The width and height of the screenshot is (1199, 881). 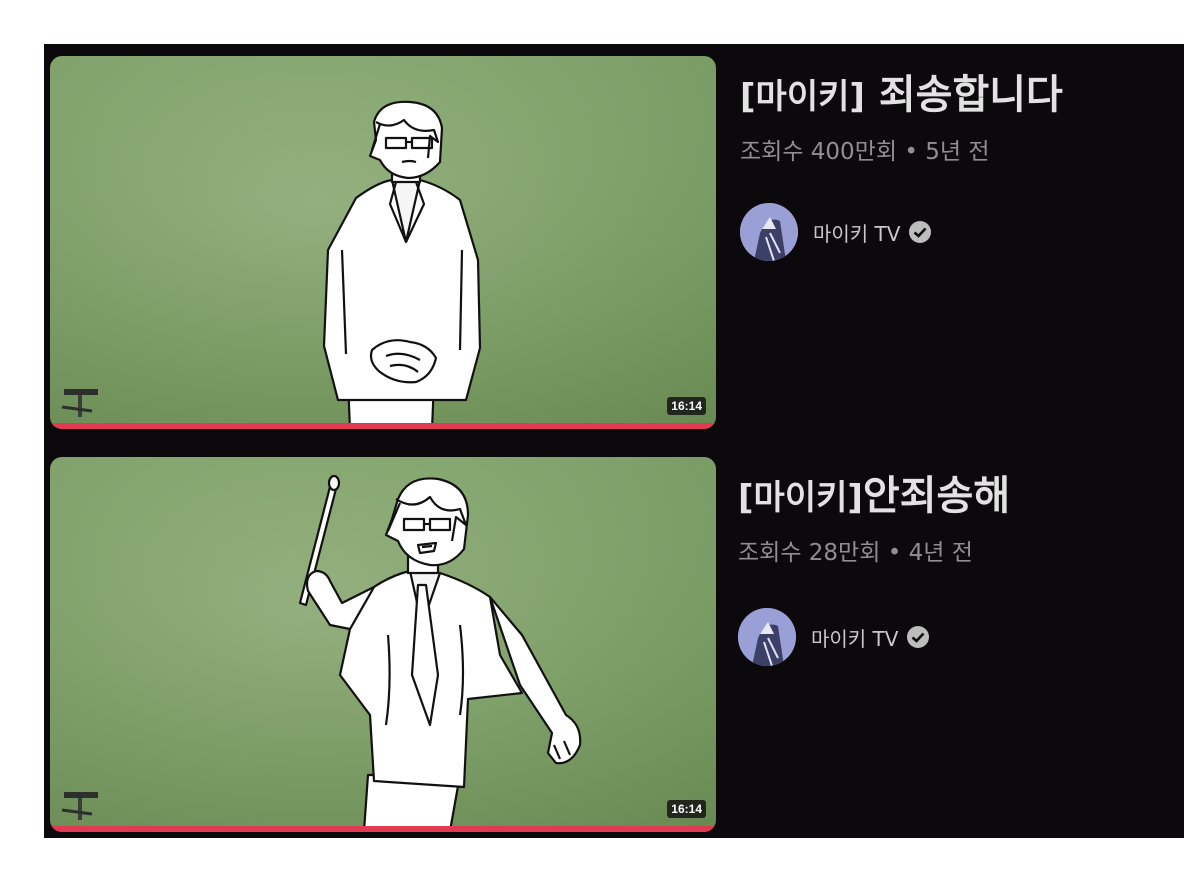 I want to click on video-meta: 조회수 28만회 • 4년 전, so click(x=953, y=550).